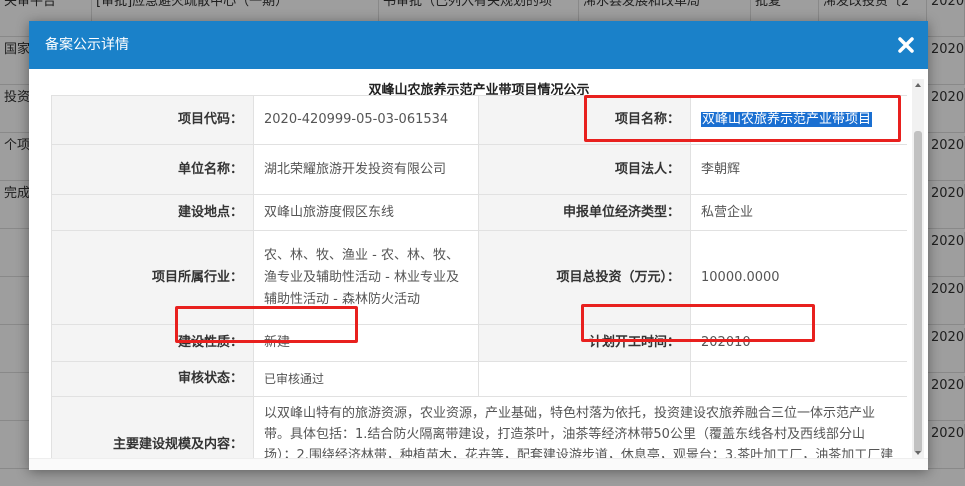  I want to click on unit-name-value: 湖北荣耀旅游开发投资有限公司, so click(366, 169).